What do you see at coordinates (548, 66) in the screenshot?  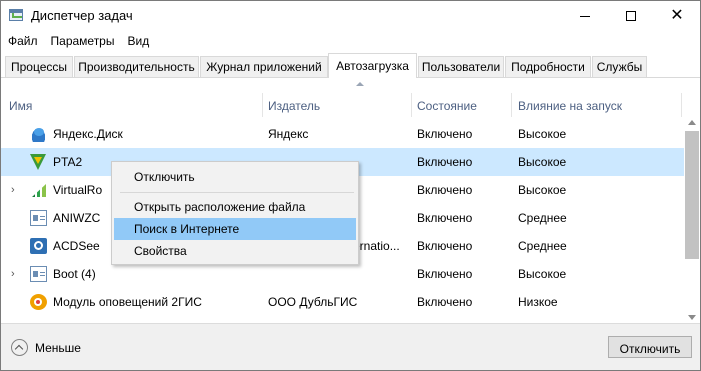 I see `tab-details: Подробности` at bounding box center [548, 66].